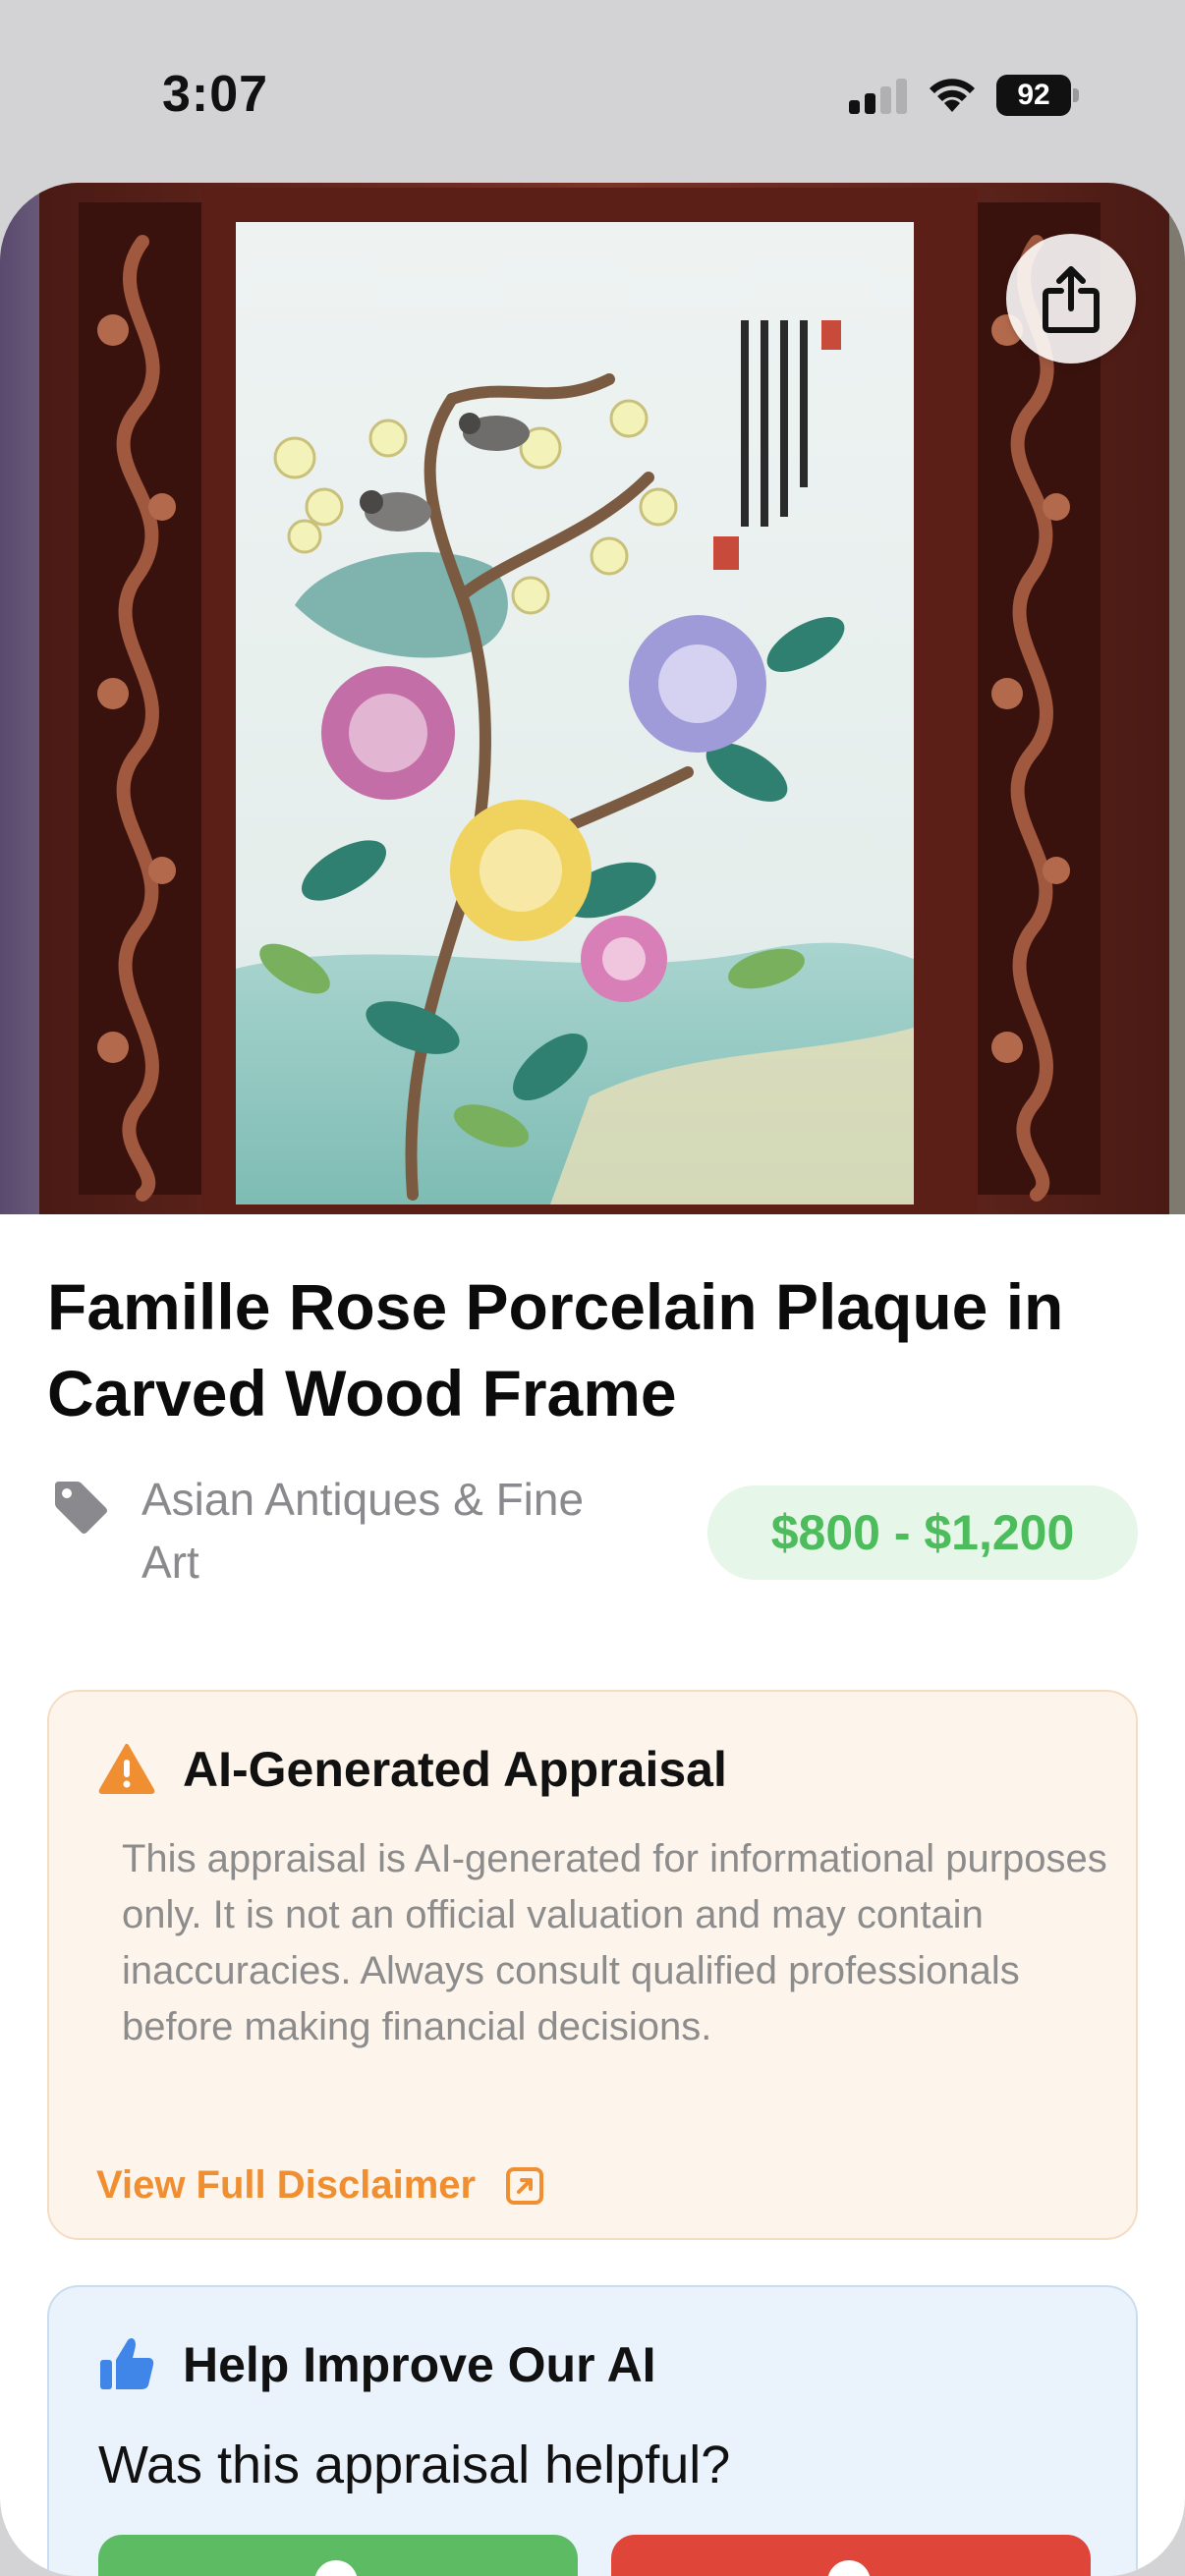 This screenshot has height=2576, width=1185. What do you see at coordinates (216, 94) in the screenshot?
I see `status-time: 3:07` at bounding box center [216, 94].